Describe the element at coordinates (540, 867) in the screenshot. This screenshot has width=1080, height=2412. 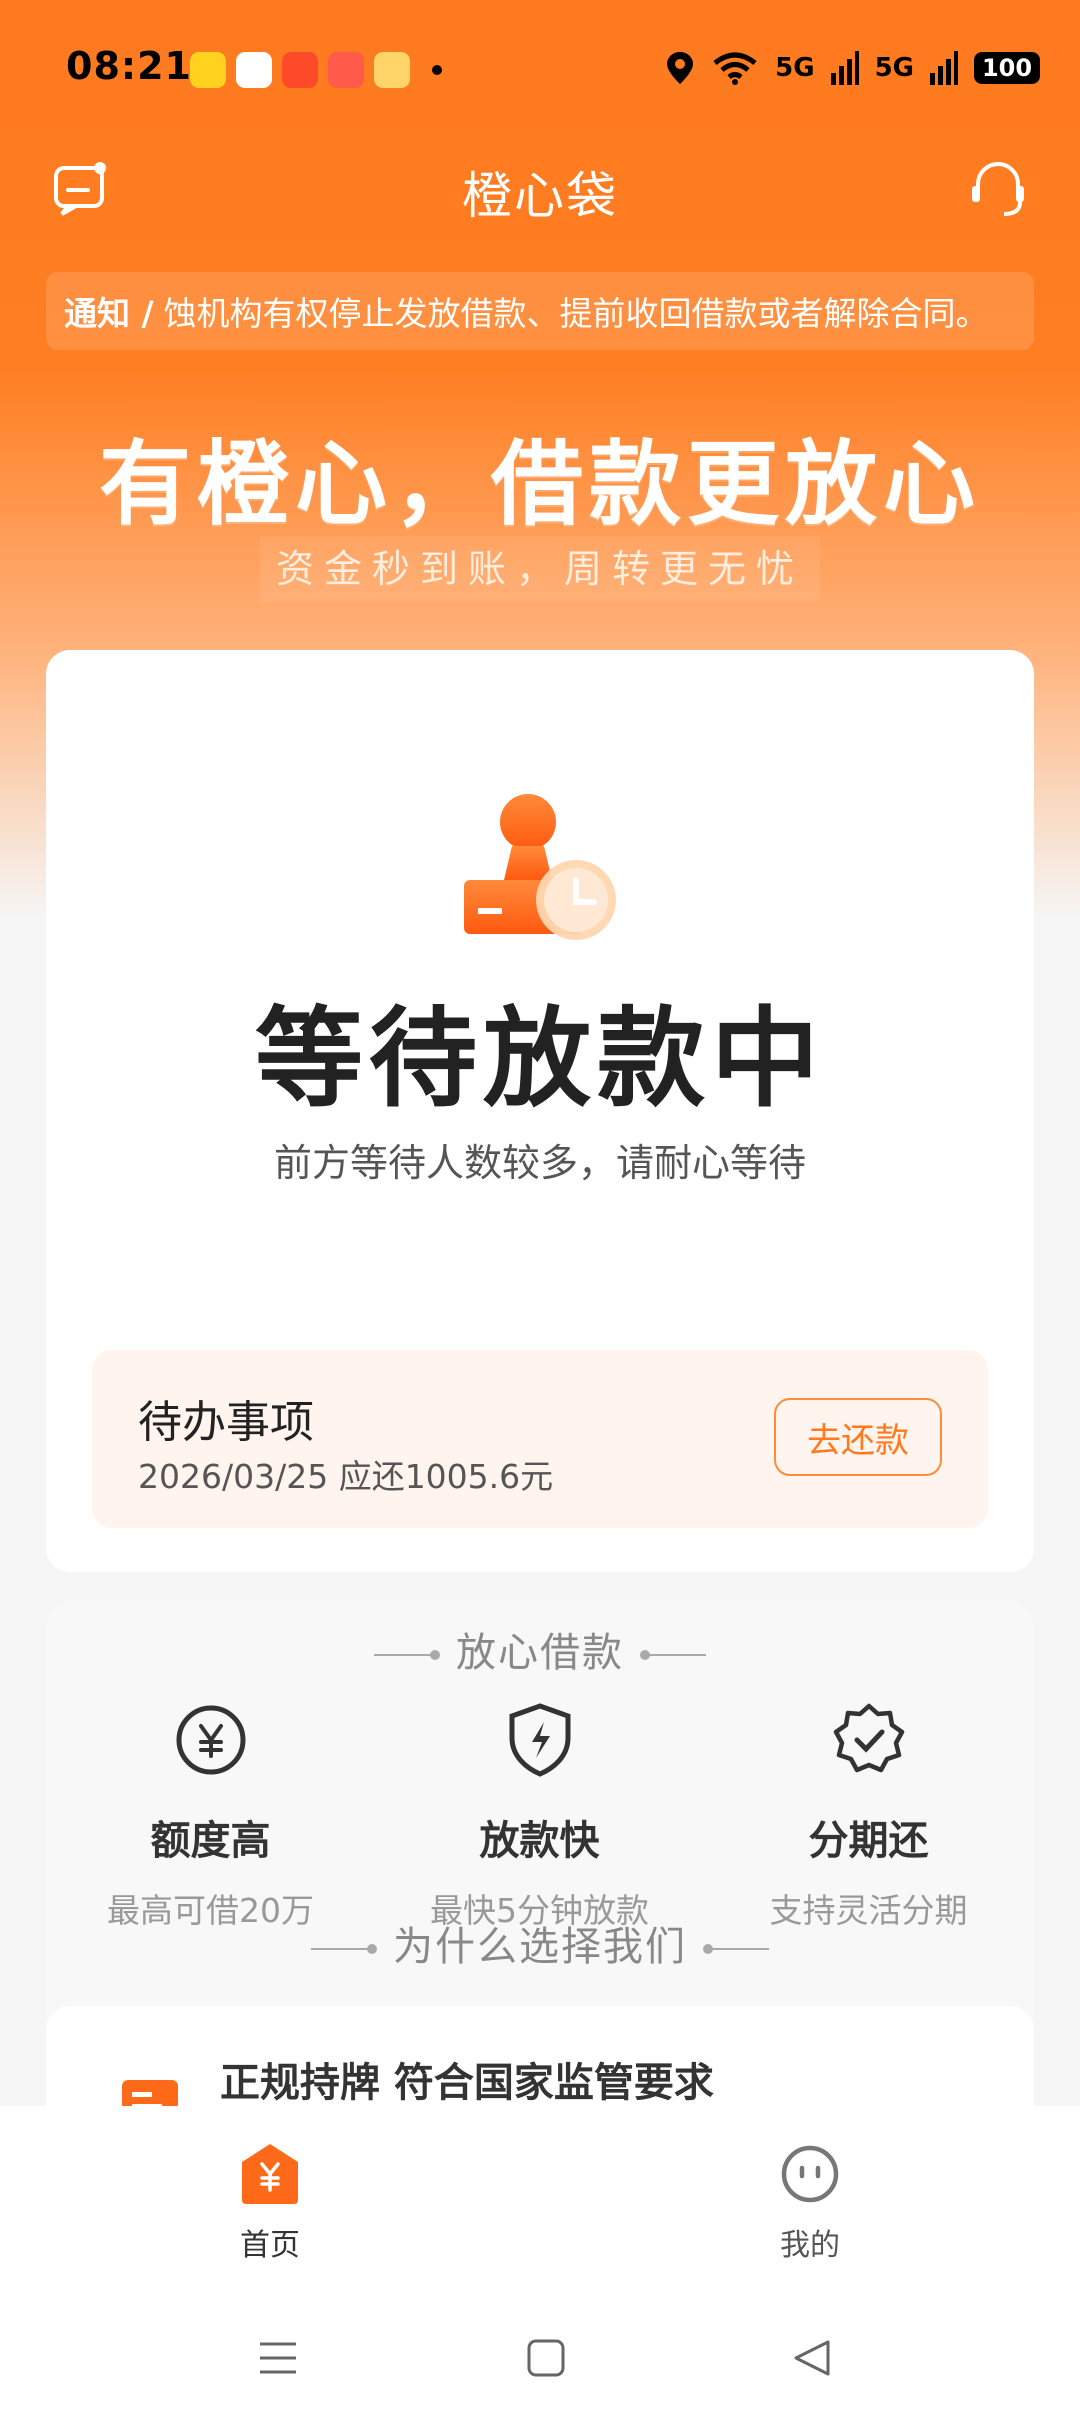
I see `stamp-clock-icon` at that location.